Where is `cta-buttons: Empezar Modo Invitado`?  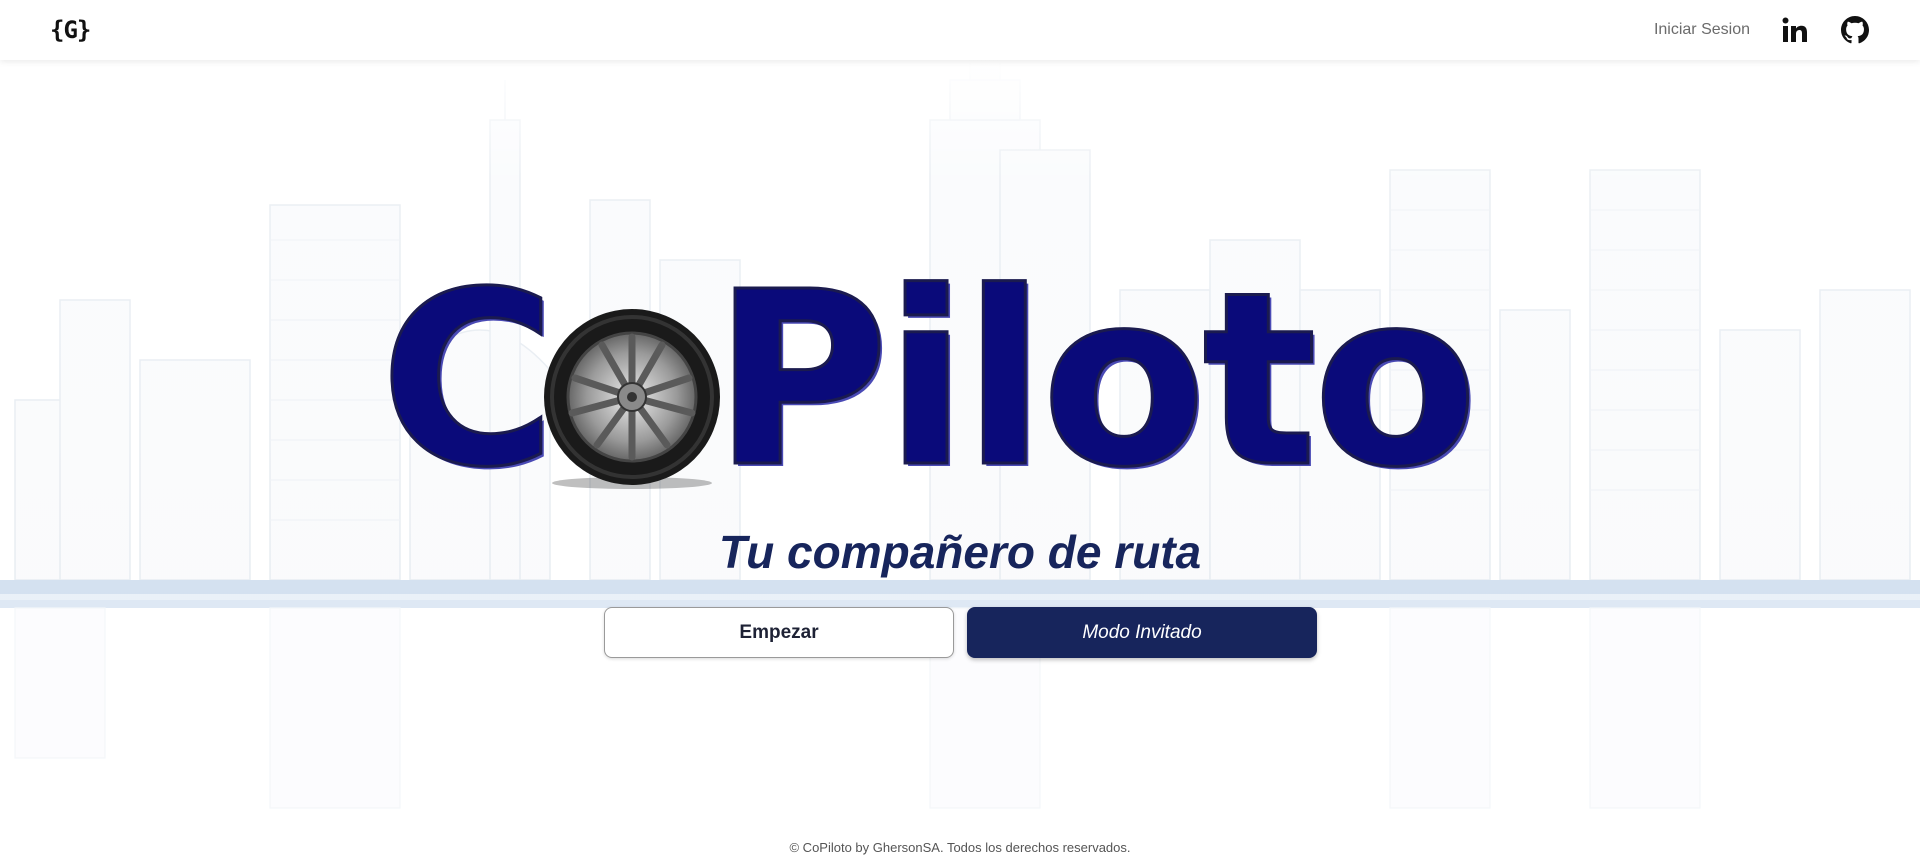
cta-buttons: Empezar Modo Invitado is located at coordinates (960, 632).